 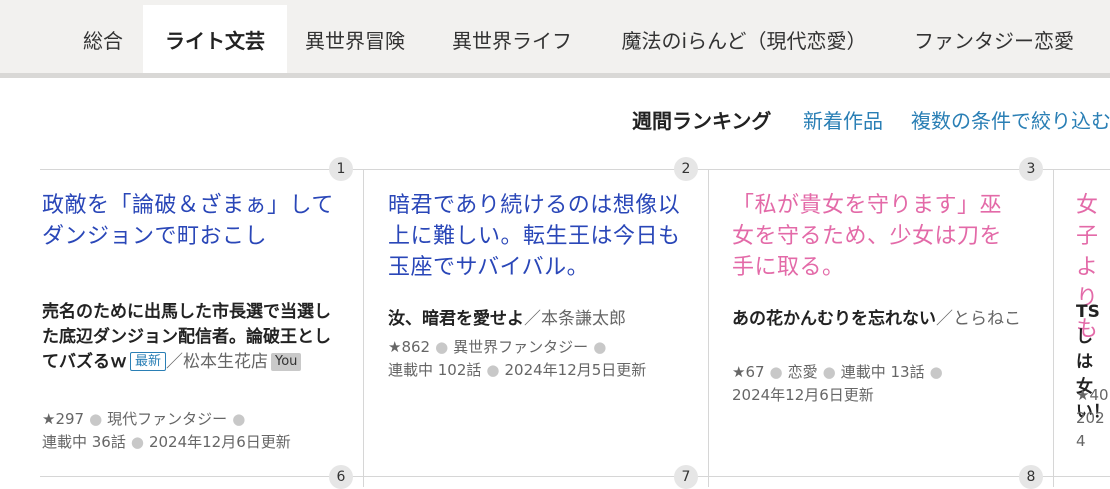 I want to click on rank-badge: 3, so click(x=1031, y=169).